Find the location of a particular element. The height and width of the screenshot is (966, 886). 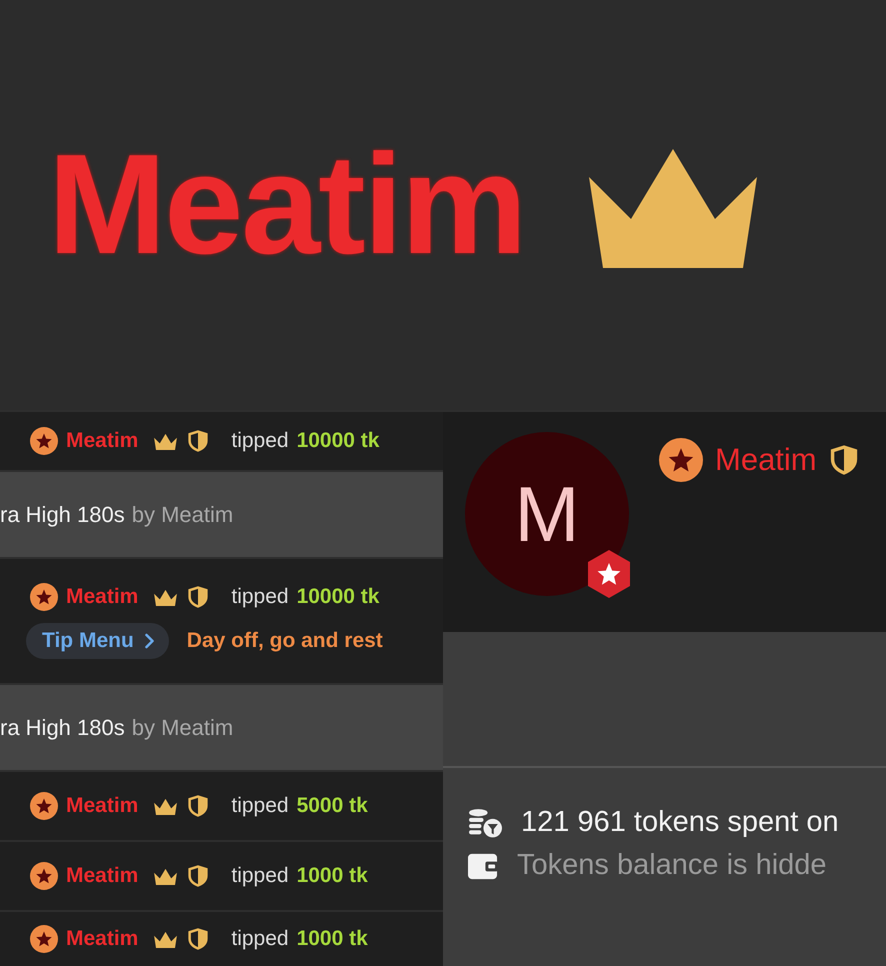

username-title: Meatim is located at coordinates (287, 205).